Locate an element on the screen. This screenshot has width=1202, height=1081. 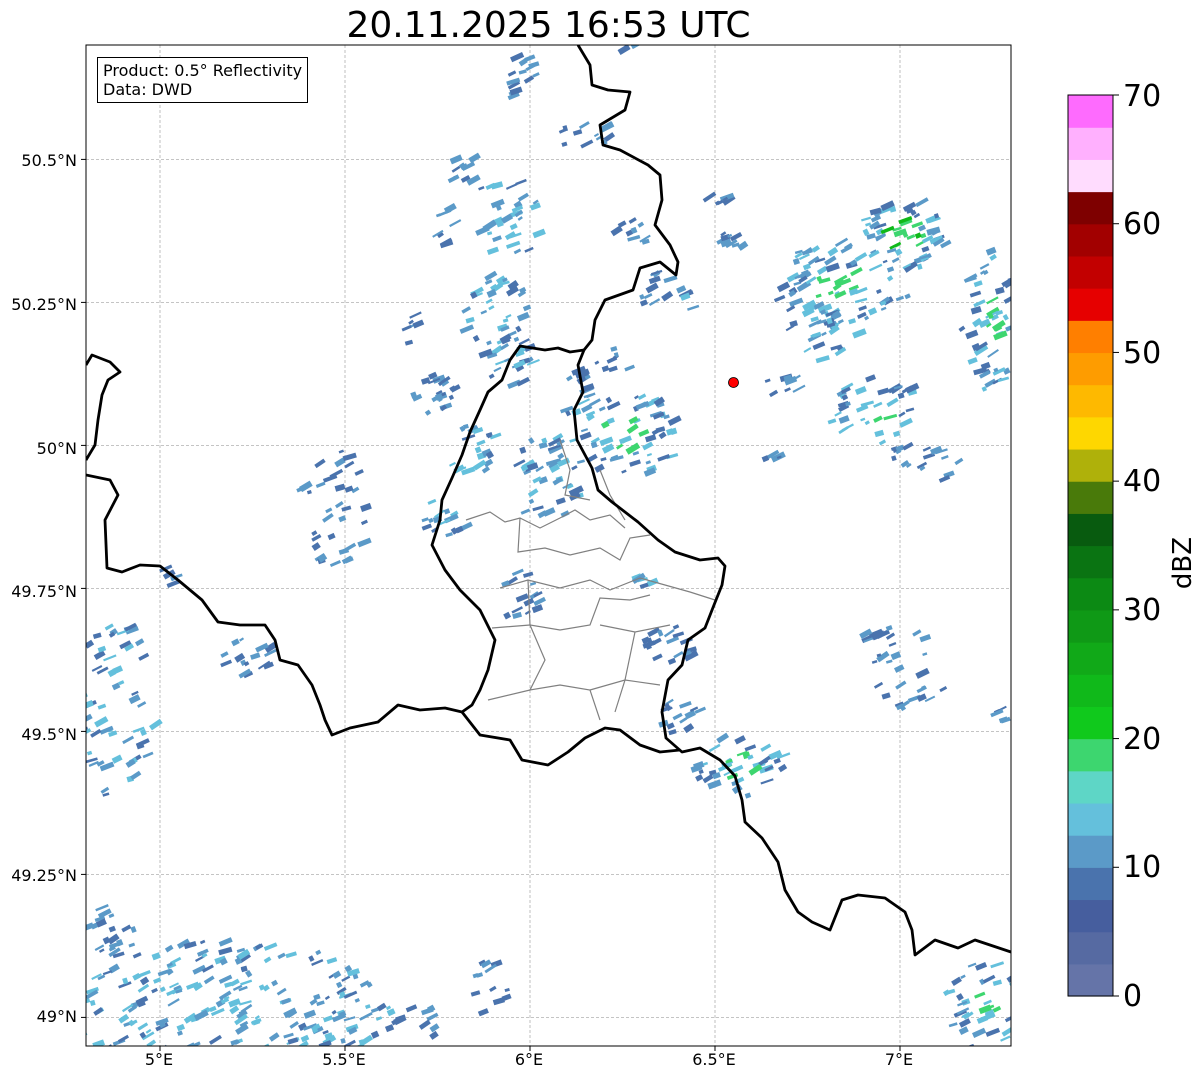
lon-label: 5°E is located at coordinates (159, 1059).